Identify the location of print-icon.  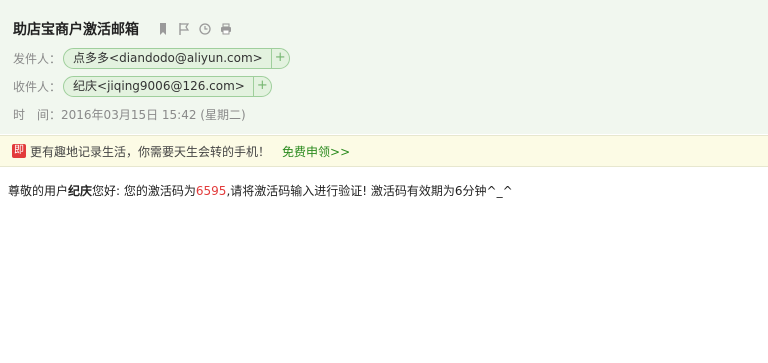
(226, 29).